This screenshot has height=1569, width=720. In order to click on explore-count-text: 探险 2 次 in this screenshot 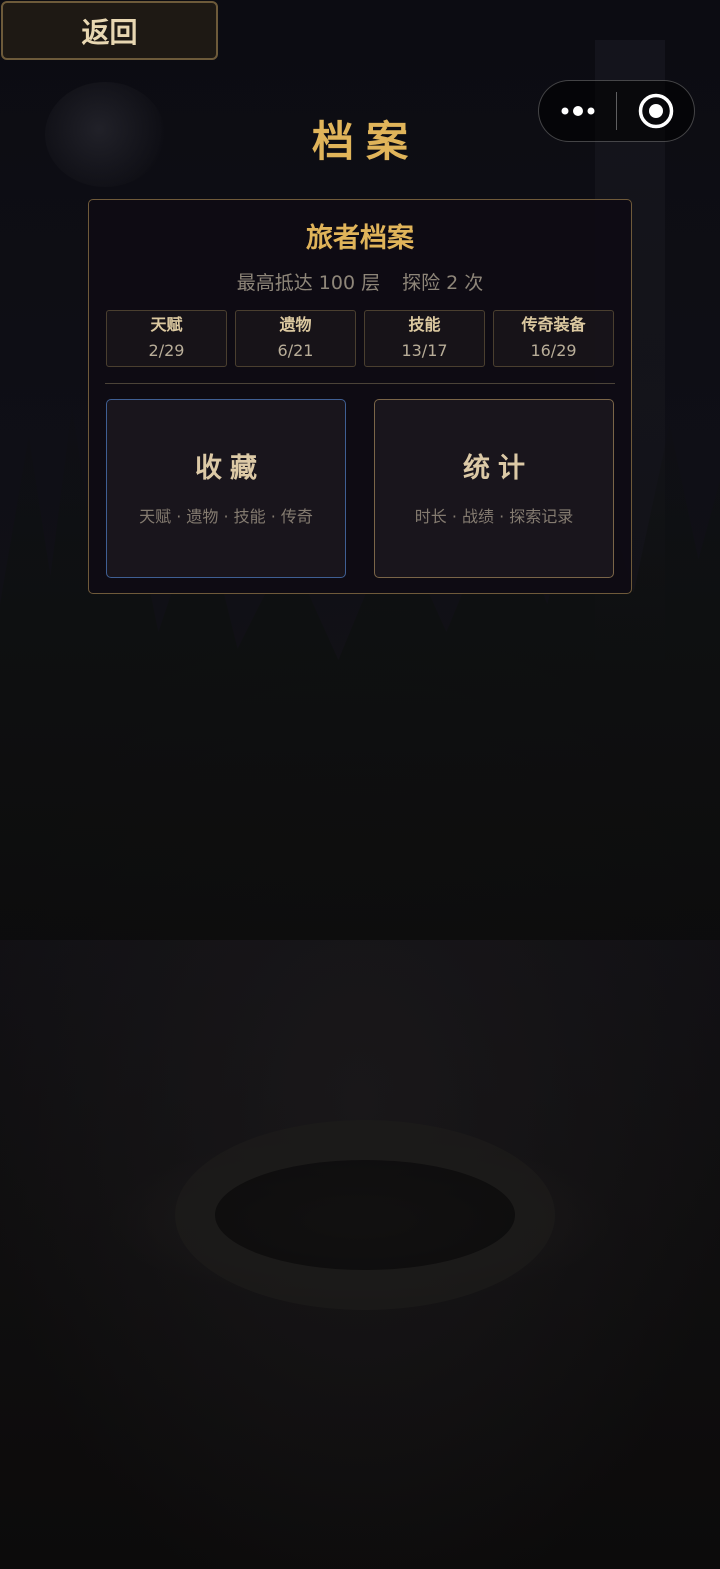, I will do `click(443, 283)`.